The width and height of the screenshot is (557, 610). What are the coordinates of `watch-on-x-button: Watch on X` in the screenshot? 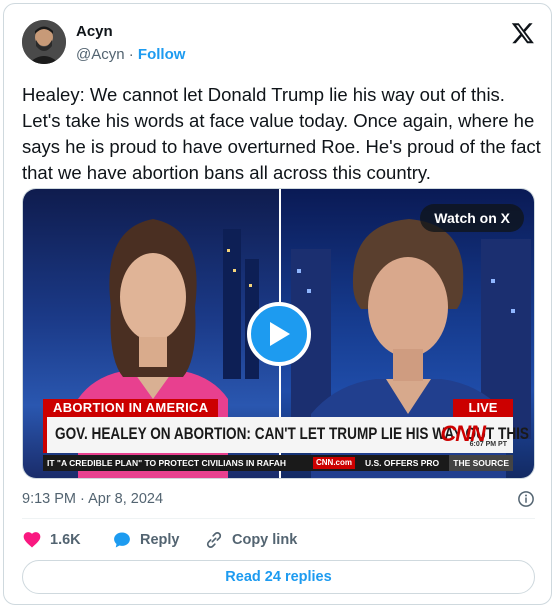 It's located at (472, 218).